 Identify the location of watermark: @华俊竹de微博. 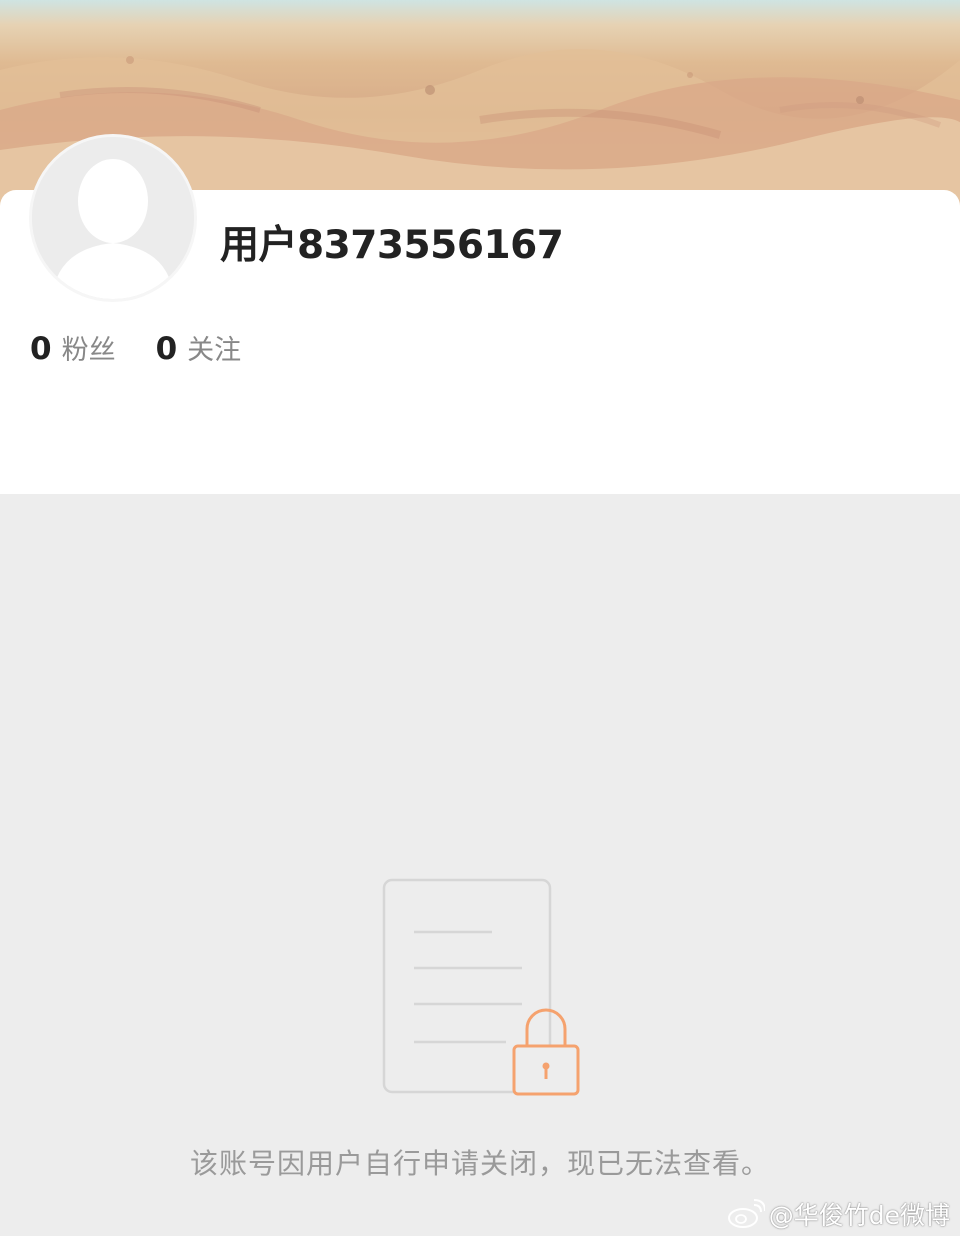
(838, 1214).